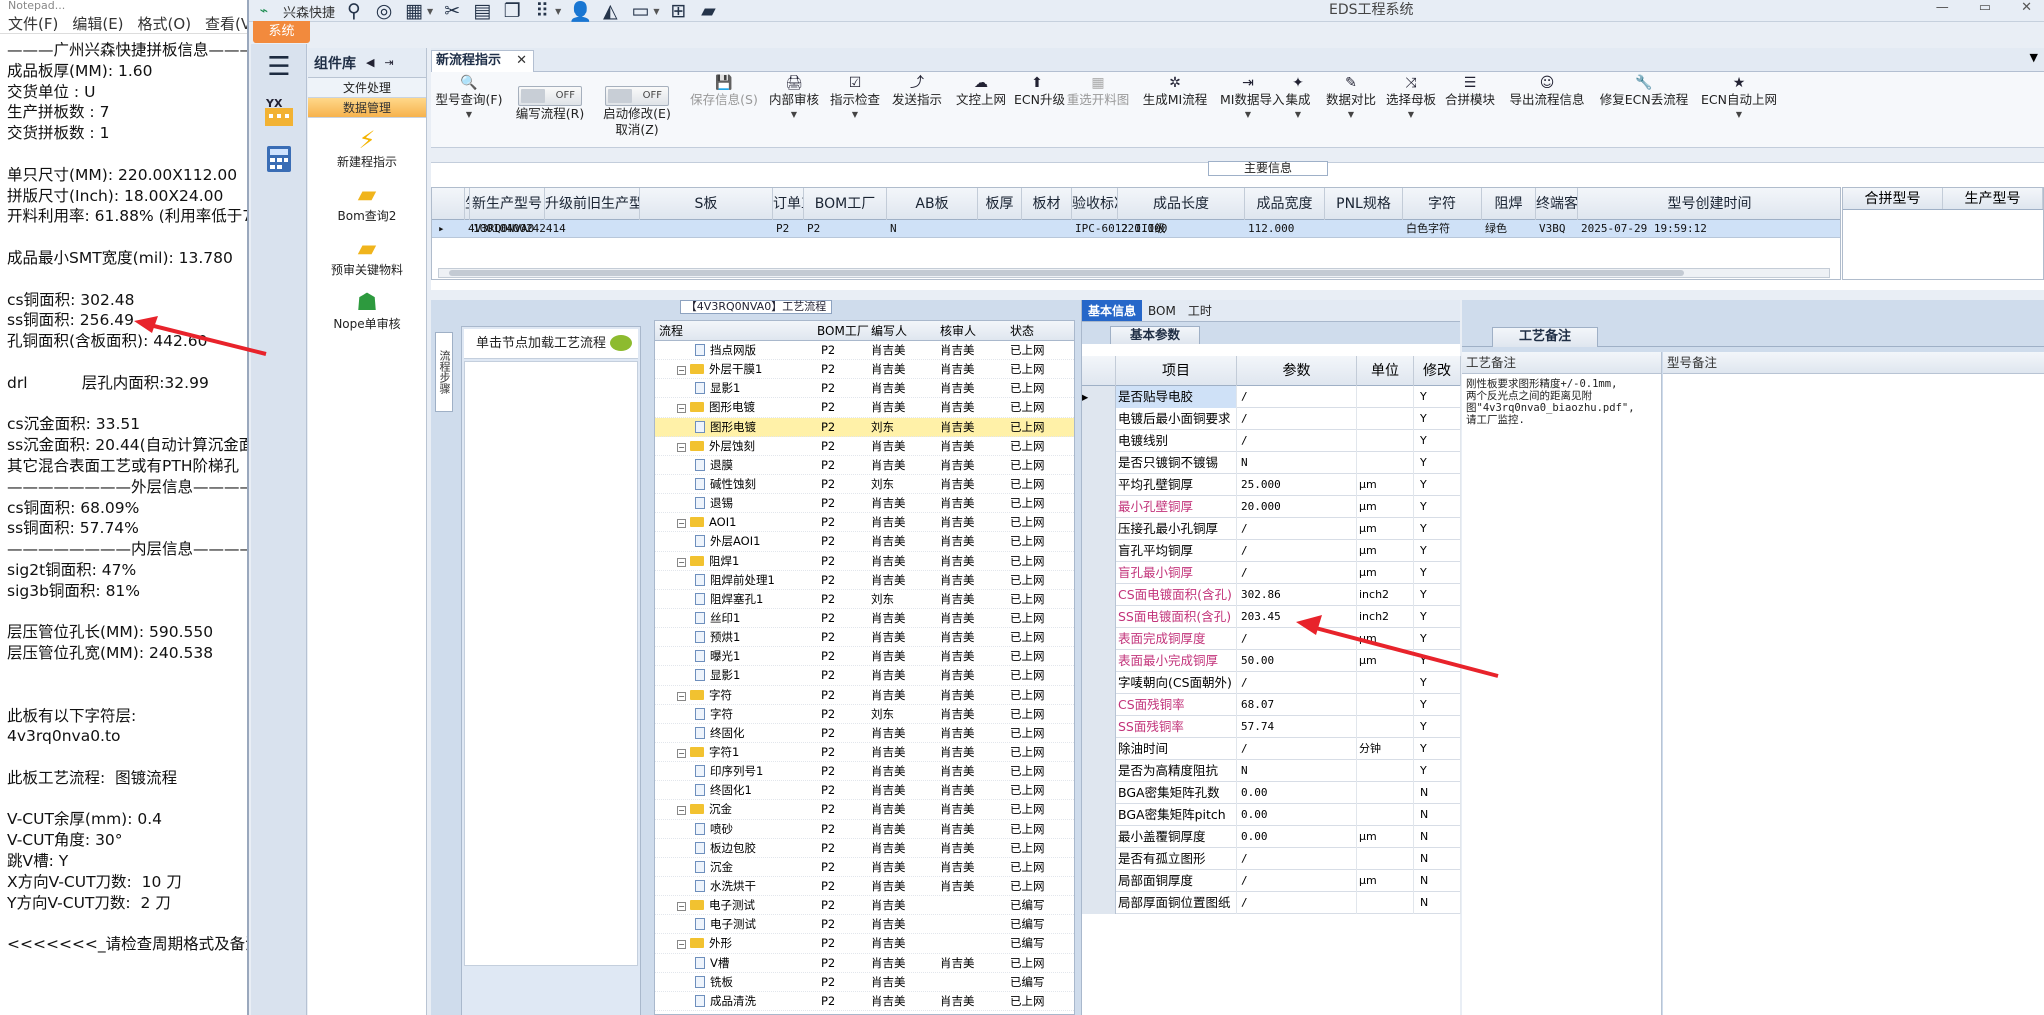  I want to click on param-row: SS面残铜率 57.74 Y, so click(1271, 727).